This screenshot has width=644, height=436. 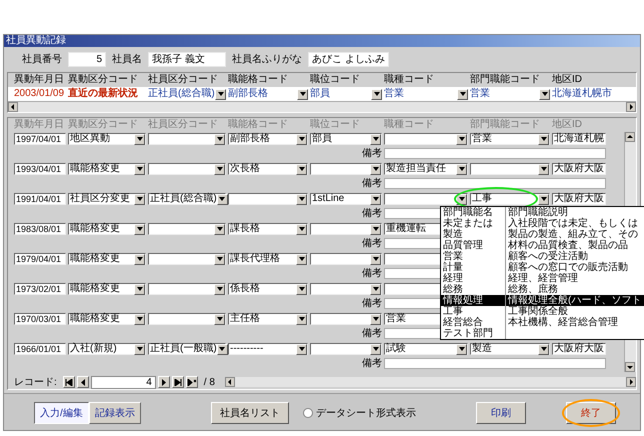 I want to click on radio-label: データシート形式表示, so click(x=366, y=413).